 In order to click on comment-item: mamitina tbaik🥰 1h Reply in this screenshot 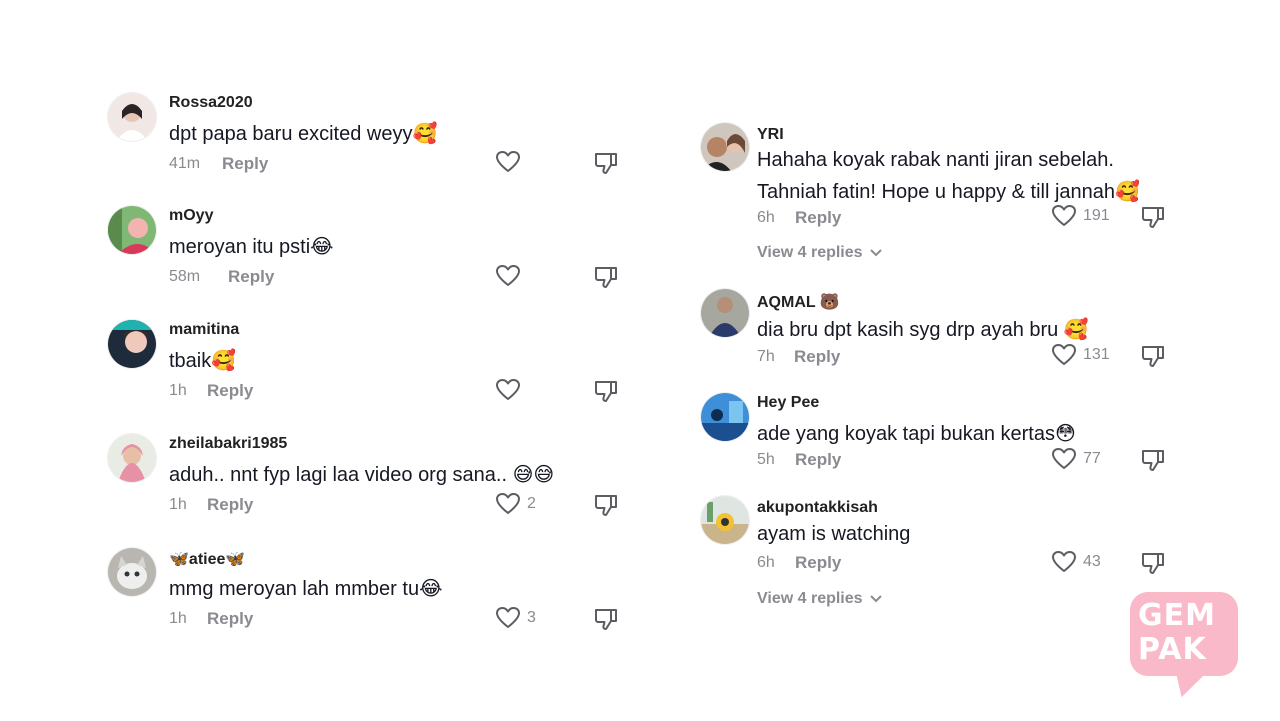, I will do `click(367, 364)`.